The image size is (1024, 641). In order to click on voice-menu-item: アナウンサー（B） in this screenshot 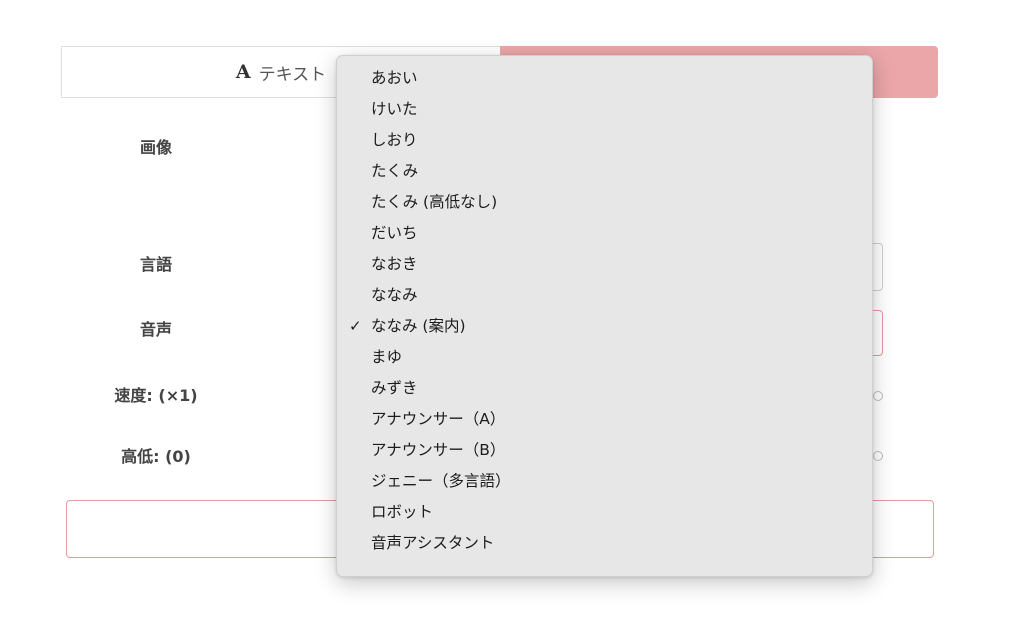, I will do `click(604, 450)`.